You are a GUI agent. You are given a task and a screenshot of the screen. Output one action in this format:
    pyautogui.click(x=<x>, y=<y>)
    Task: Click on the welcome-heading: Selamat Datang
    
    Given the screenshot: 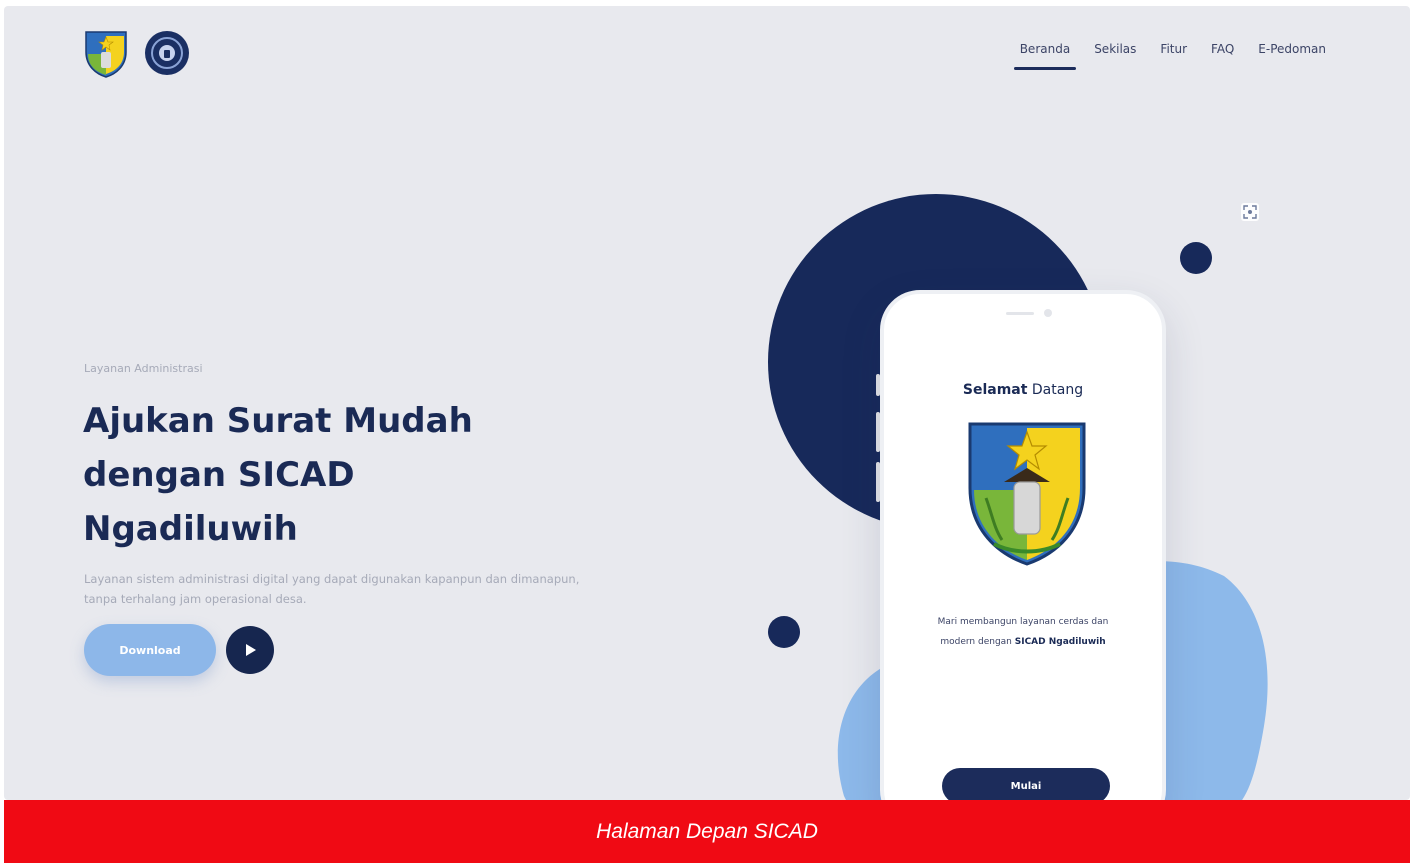 What is the action you would take?
    pyautogui.click(x=1023, y=390)
    